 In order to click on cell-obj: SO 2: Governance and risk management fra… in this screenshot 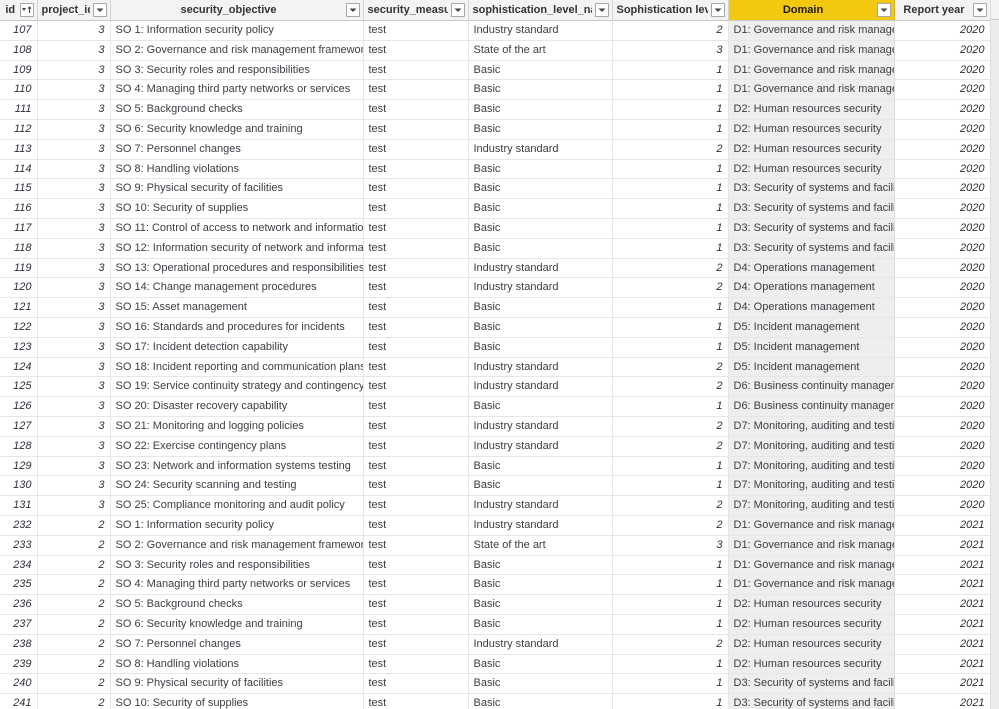, I will do `click(237, 50)`.